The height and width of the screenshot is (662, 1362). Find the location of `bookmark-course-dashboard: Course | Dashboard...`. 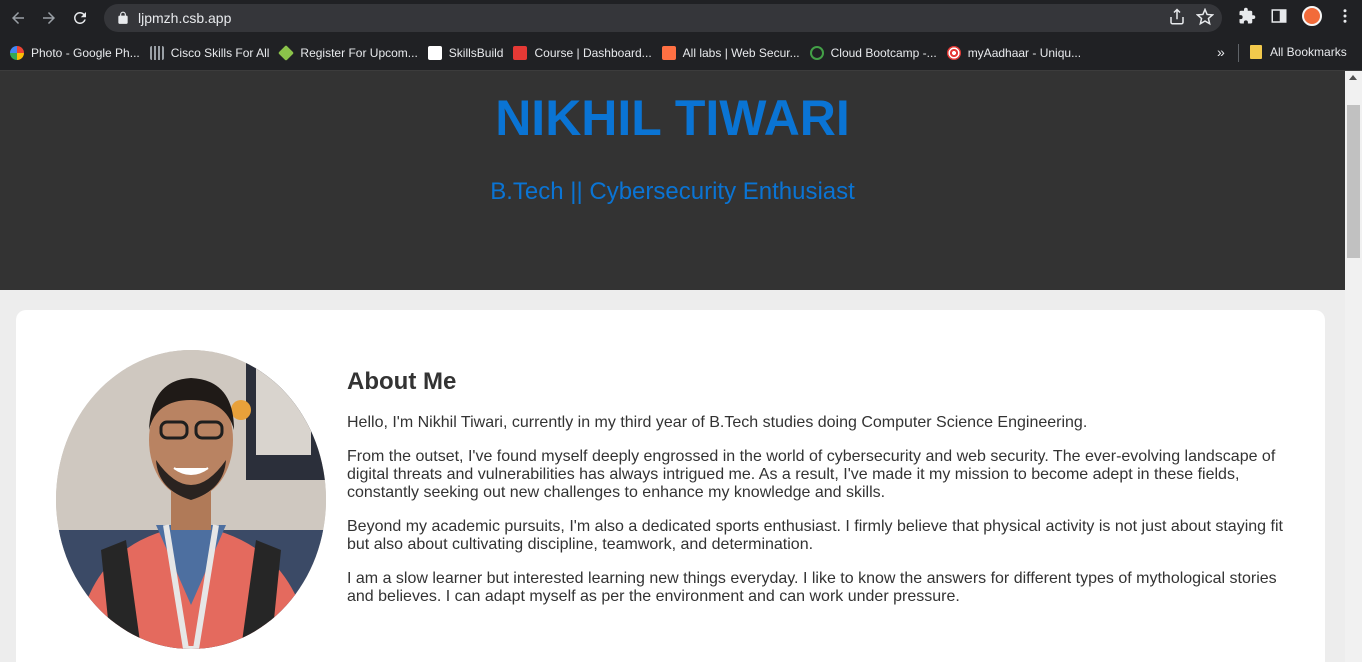

bookmark-course-dashboard: Course | Dashboard... is located at coordinates (582, 53).